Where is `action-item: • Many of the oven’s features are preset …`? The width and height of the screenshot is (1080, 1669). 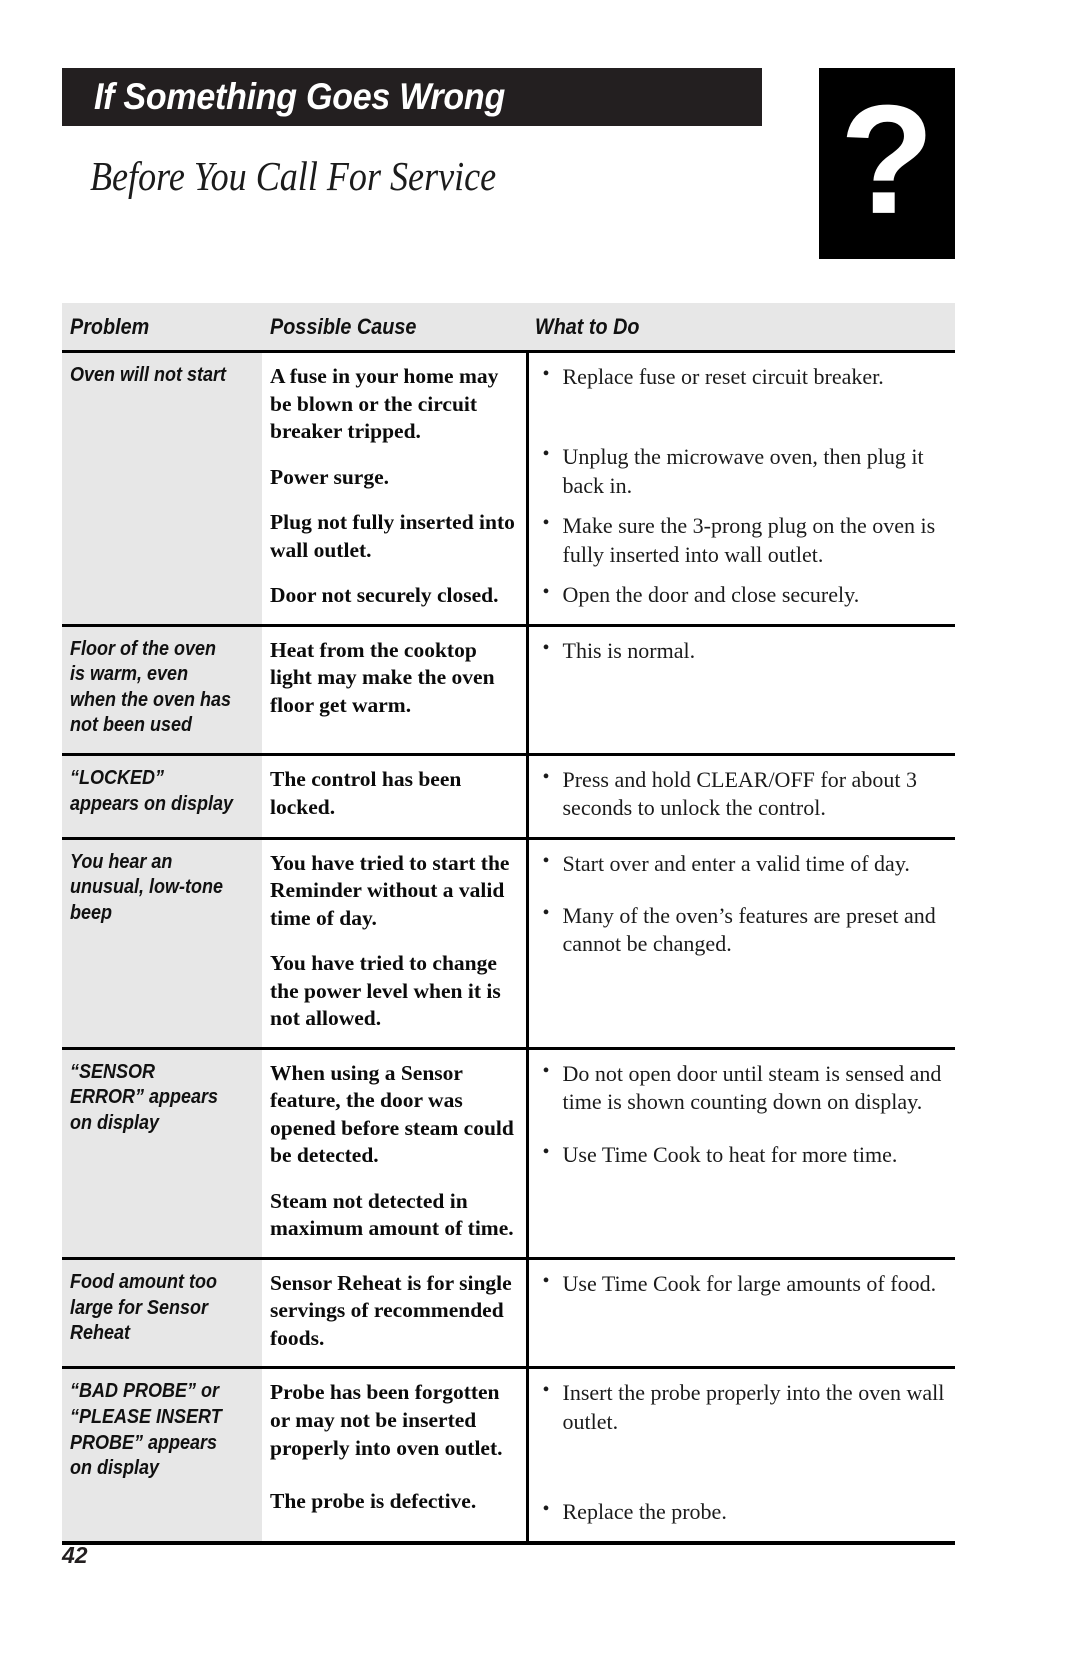 action-item: • Many of the oven’s features are preset … is located at coordinates (743, 930).